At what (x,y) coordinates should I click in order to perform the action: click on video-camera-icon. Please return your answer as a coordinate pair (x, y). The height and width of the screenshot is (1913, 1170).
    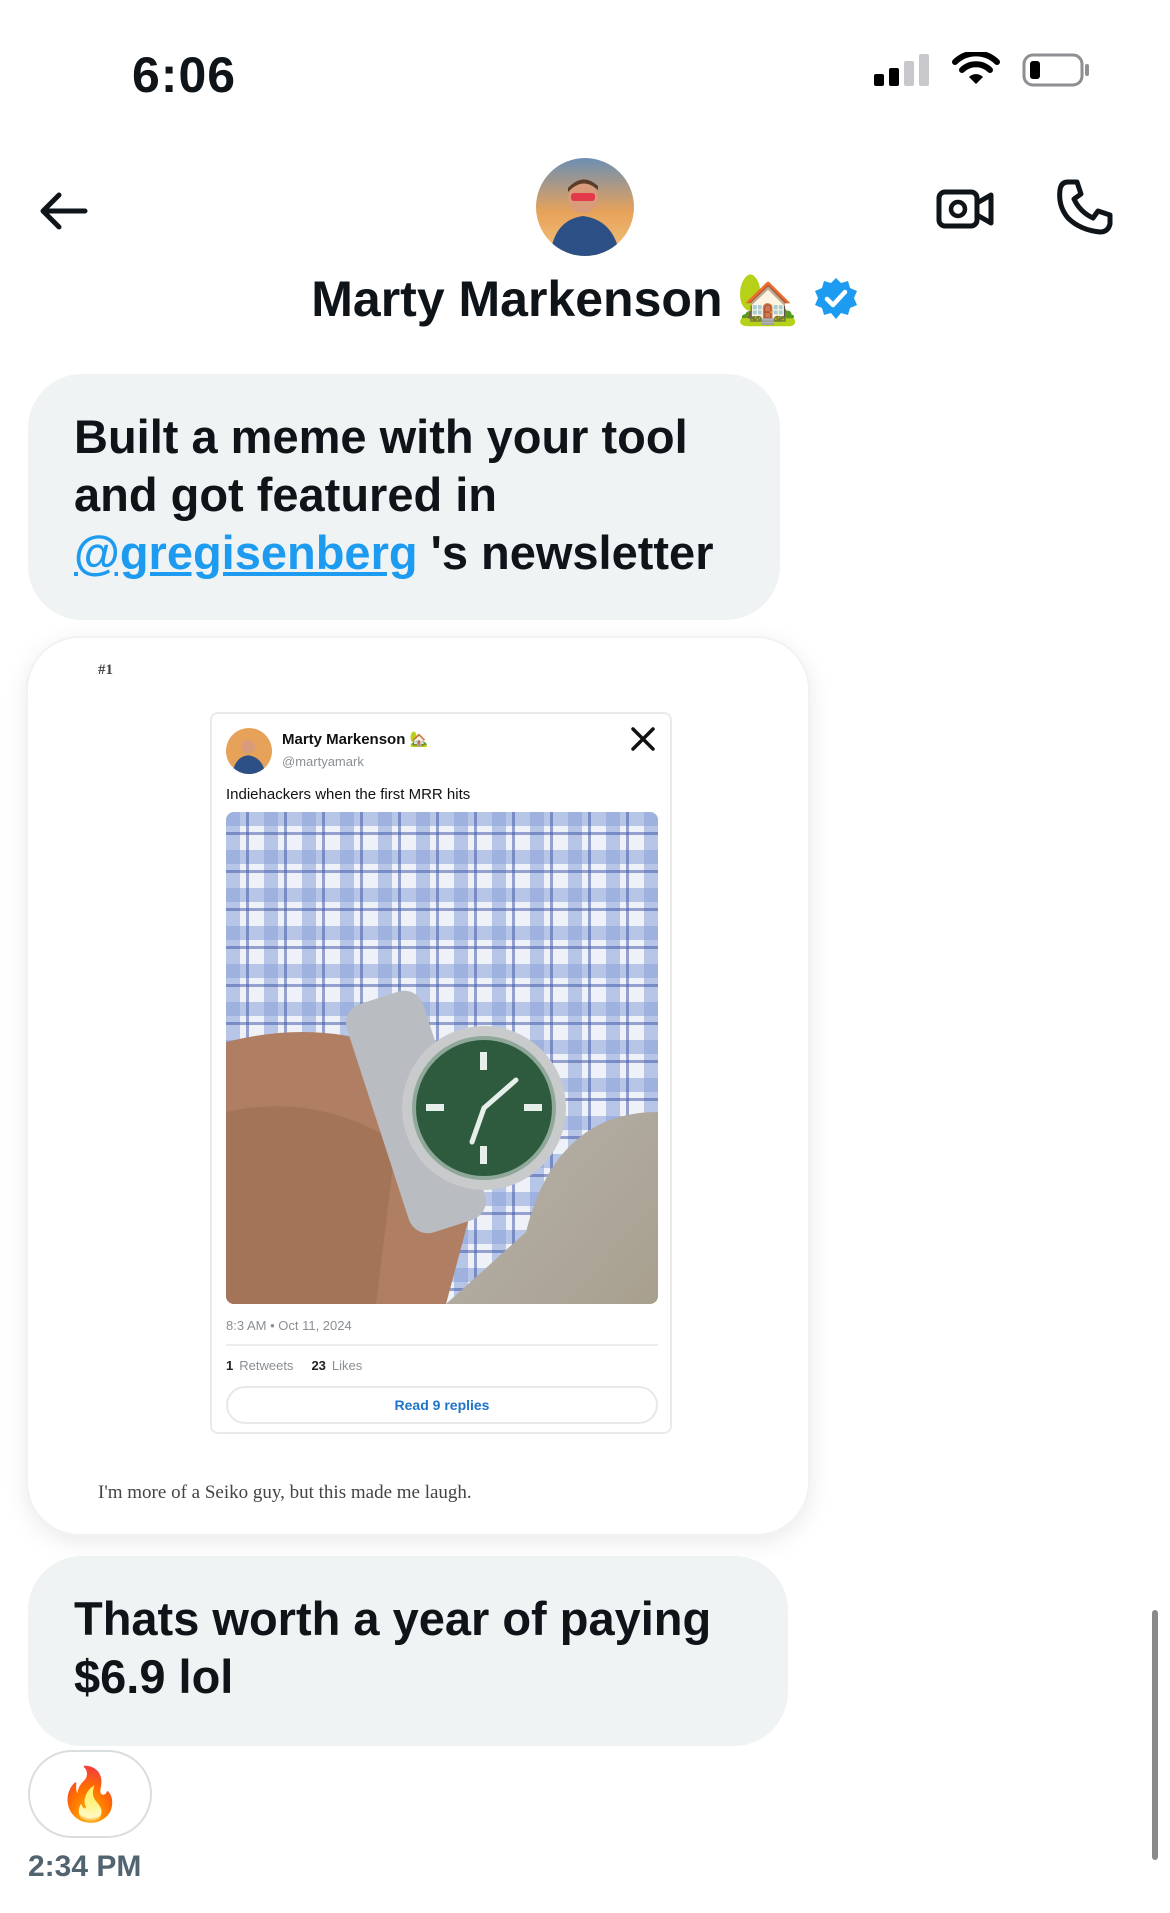
    Looking at the image, I should click on (965, 209).